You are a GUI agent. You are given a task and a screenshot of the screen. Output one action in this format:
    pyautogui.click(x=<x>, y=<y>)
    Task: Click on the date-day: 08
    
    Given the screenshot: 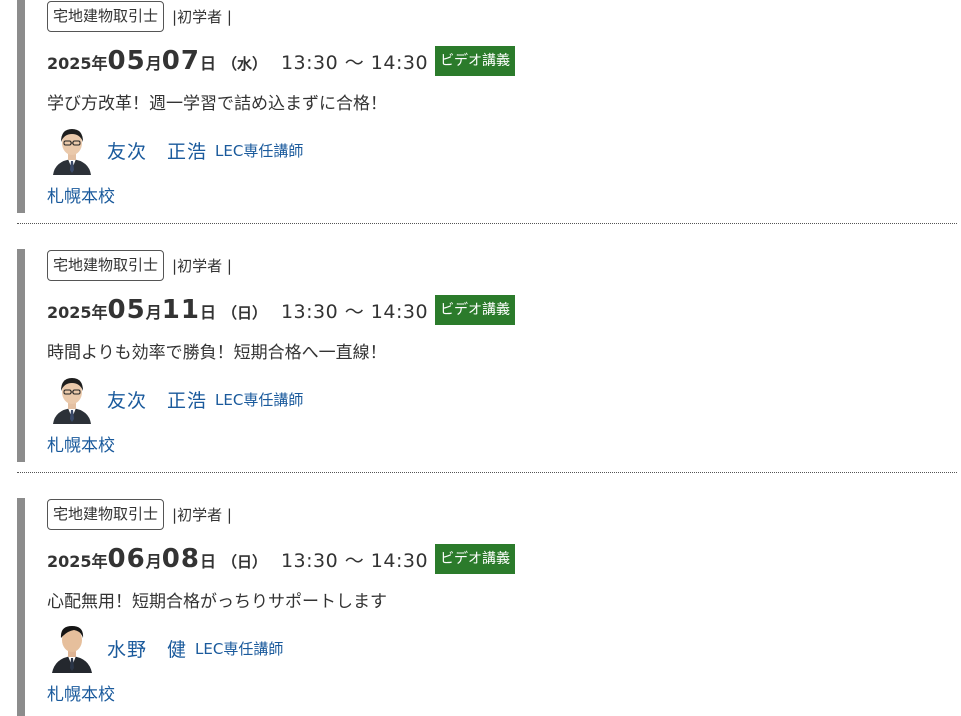 What is the action you would take?
    pyautogui.click(x=180, y=559)
    